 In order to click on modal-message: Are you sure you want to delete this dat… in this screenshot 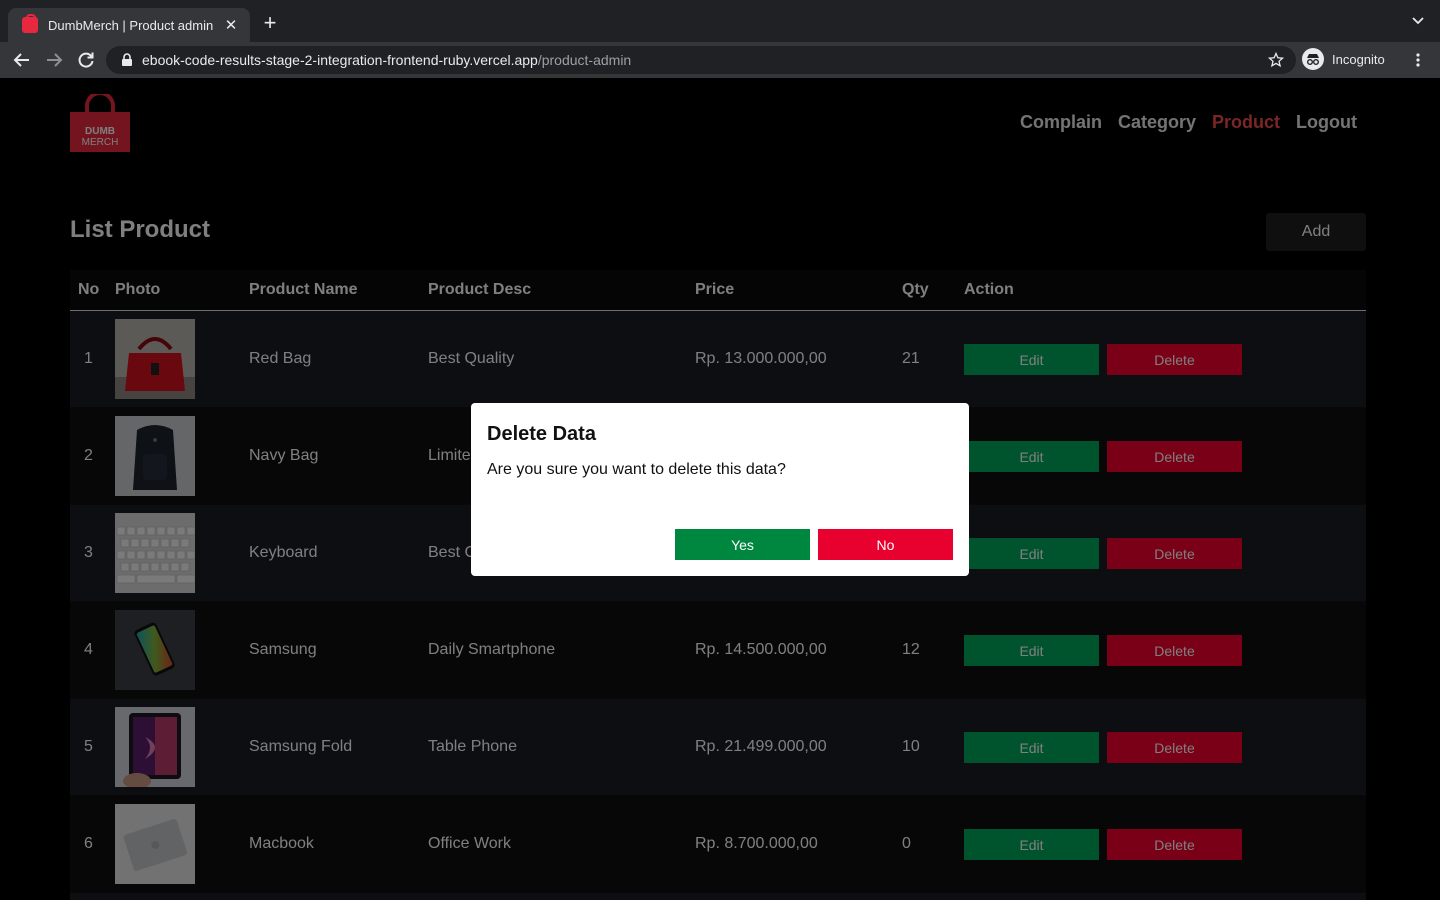, I will do `click(636, 469)`.